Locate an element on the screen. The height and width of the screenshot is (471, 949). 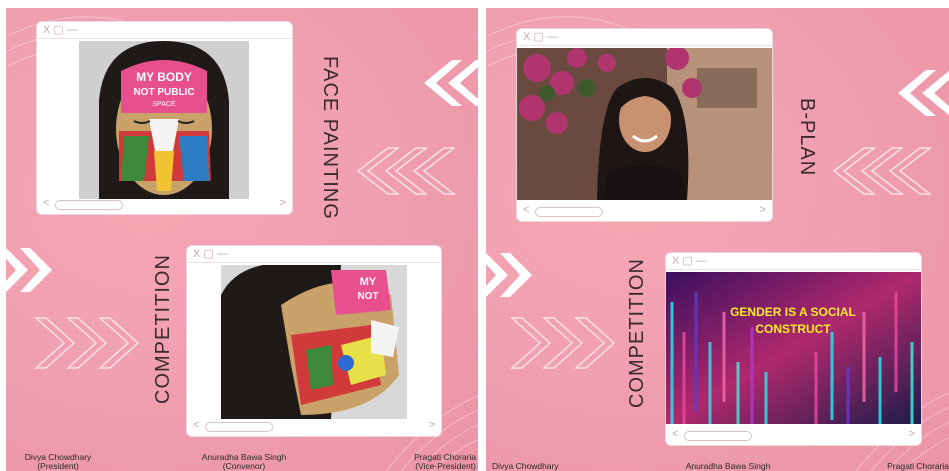
photo-window-b-plan: X ▢ — < > is located at coordinates (644, 125).